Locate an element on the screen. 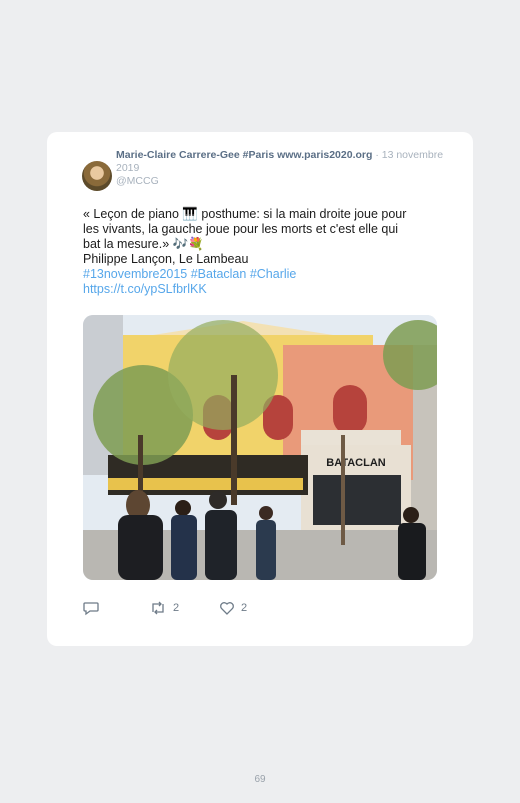 The image size is (520, 803). reply-icon is located at coordinates (91, 609).